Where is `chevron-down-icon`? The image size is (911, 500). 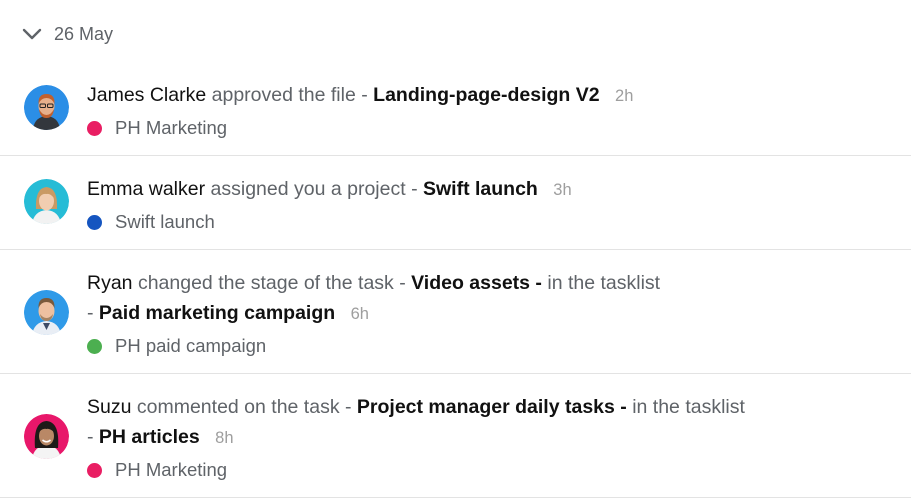
chevron-down-icon is located at coordinates (32, 34).